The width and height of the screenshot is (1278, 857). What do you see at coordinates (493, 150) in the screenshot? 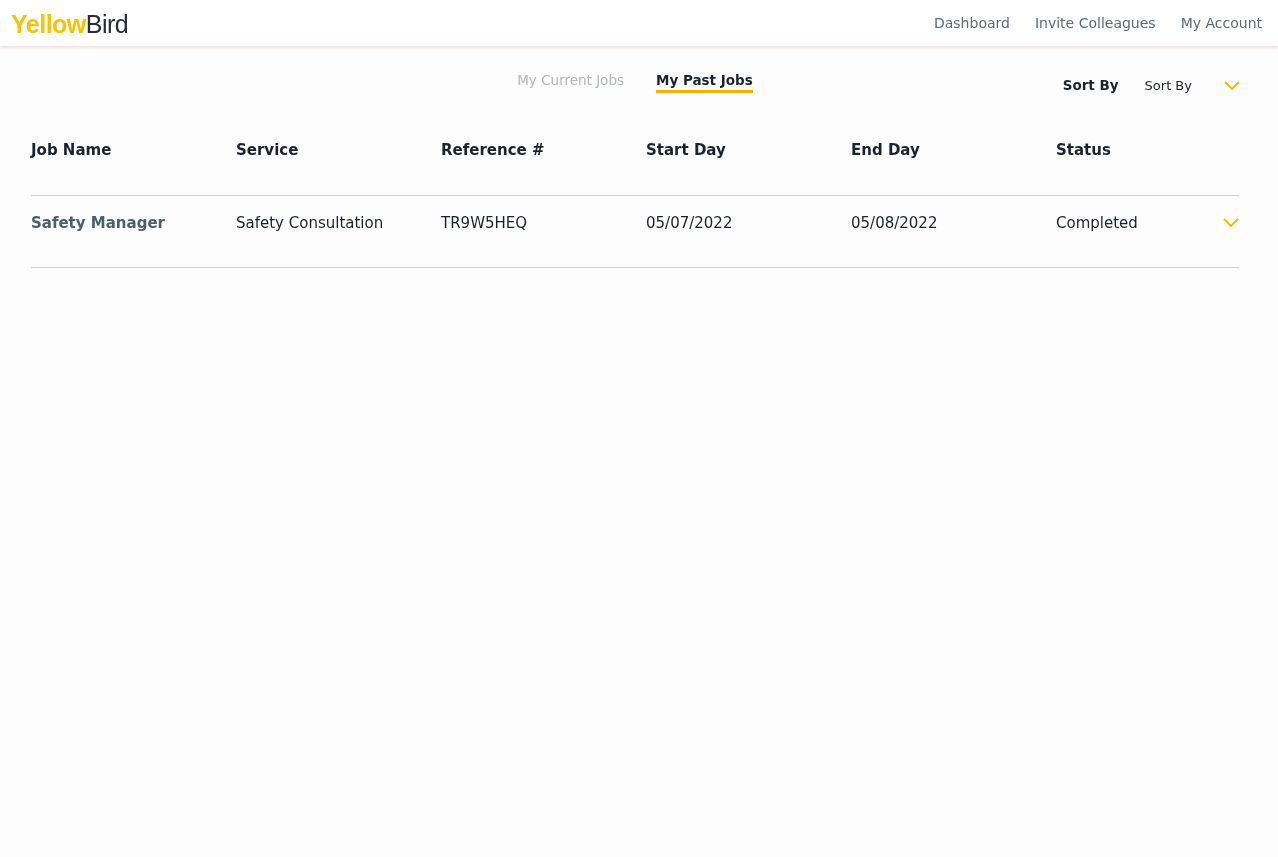
I see `column-header: Reference #` at bounding box center [493, 150].